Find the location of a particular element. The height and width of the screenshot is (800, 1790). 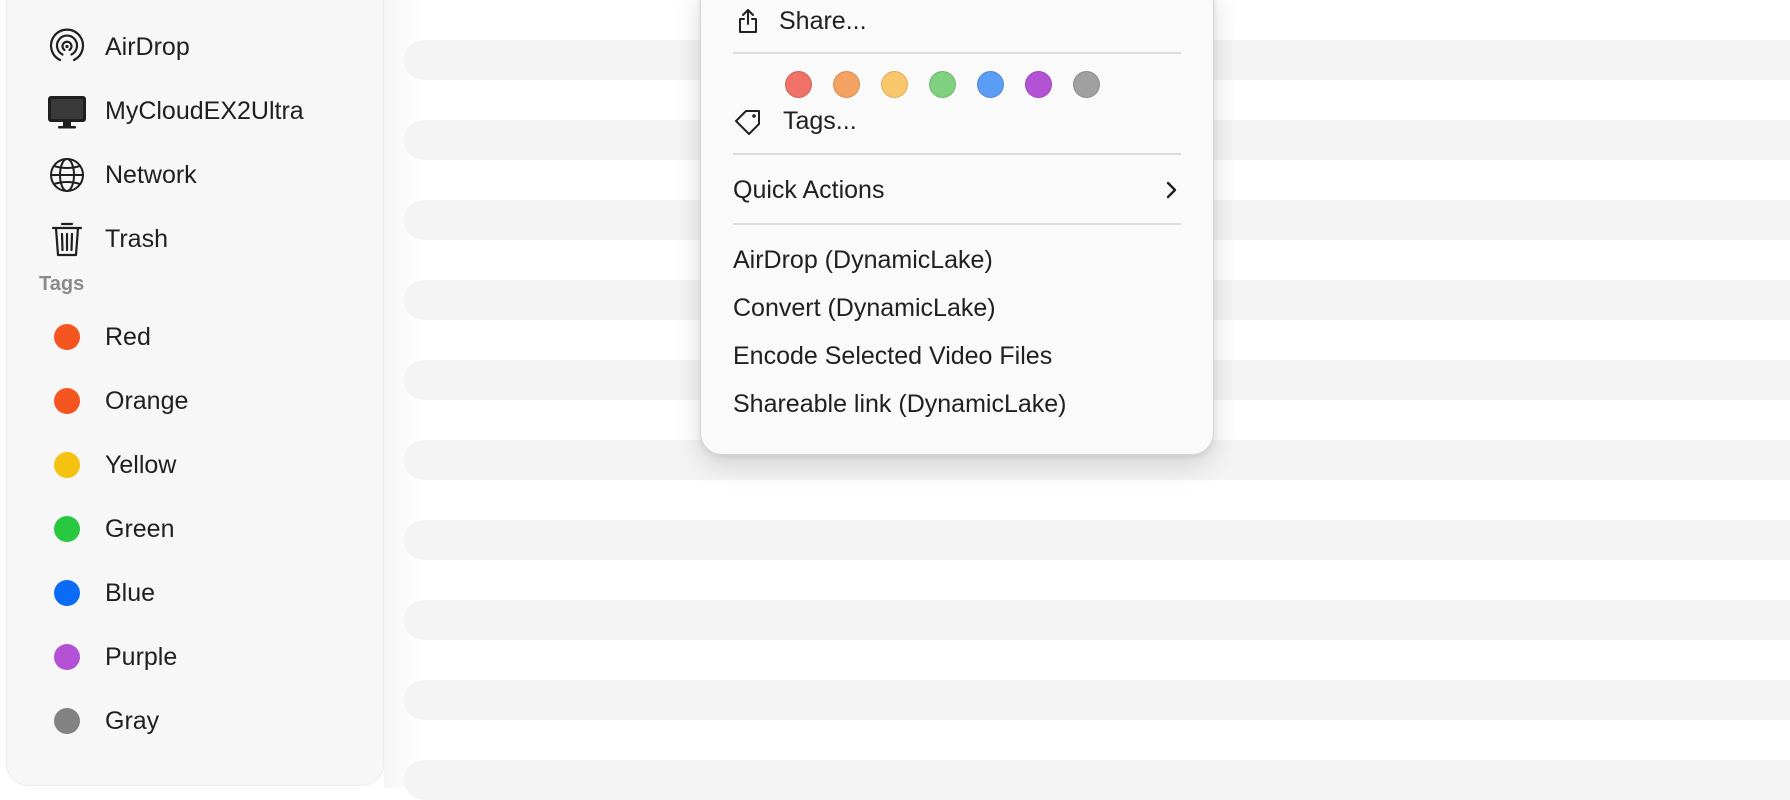

tag-icon is located at coordinates (748, 121).